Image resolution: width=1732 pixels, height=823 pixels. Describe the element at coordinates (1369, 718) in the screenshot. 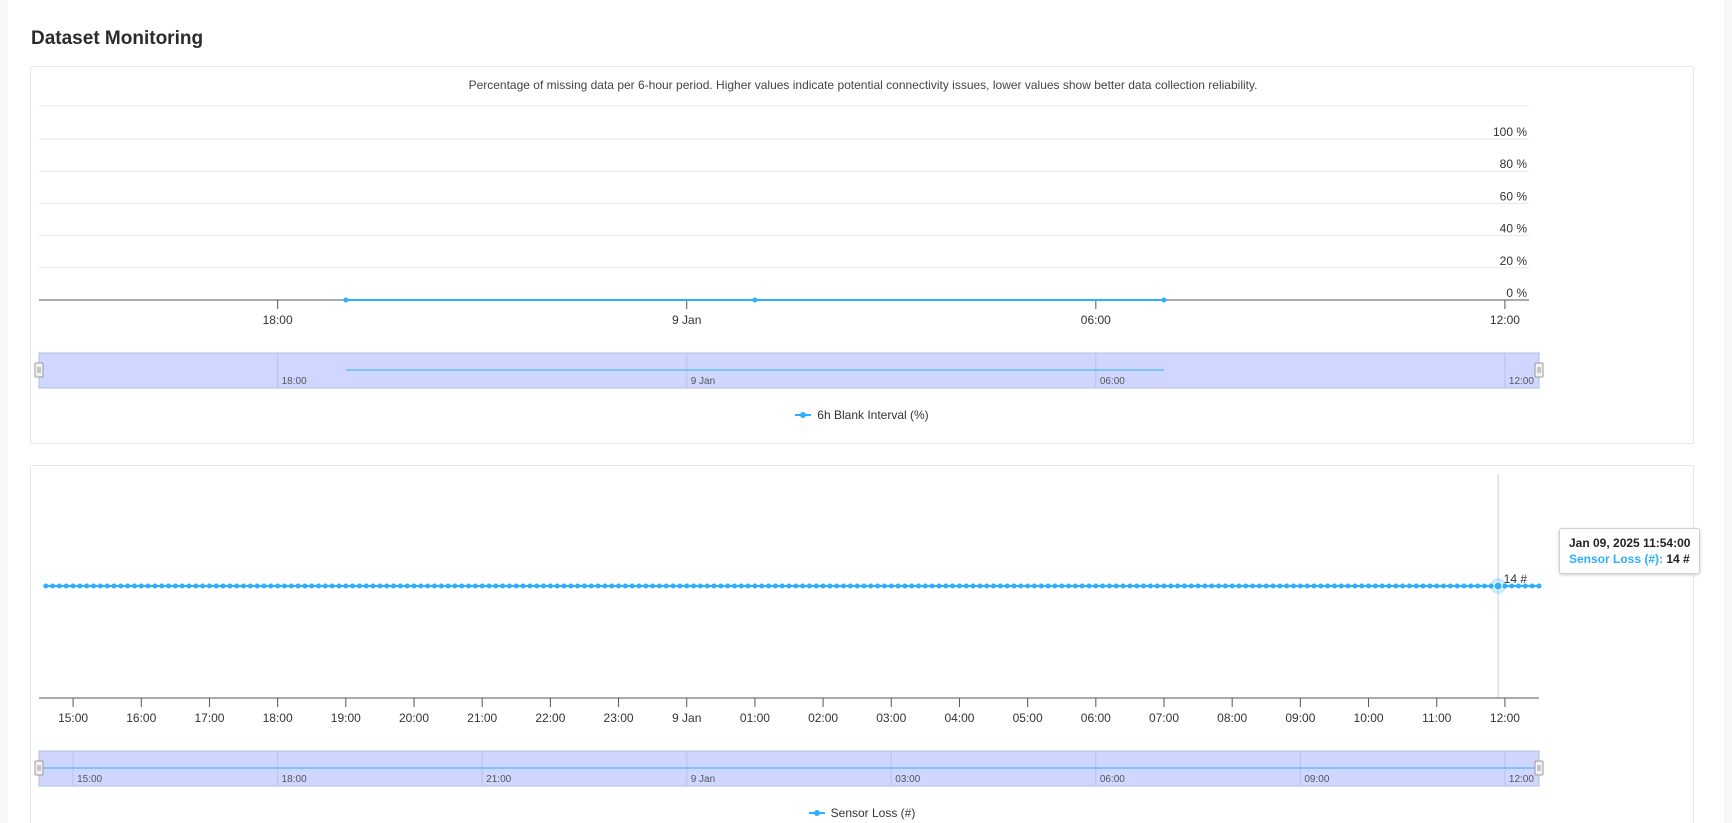

I see `x-tick-label: 10:00` at that location.